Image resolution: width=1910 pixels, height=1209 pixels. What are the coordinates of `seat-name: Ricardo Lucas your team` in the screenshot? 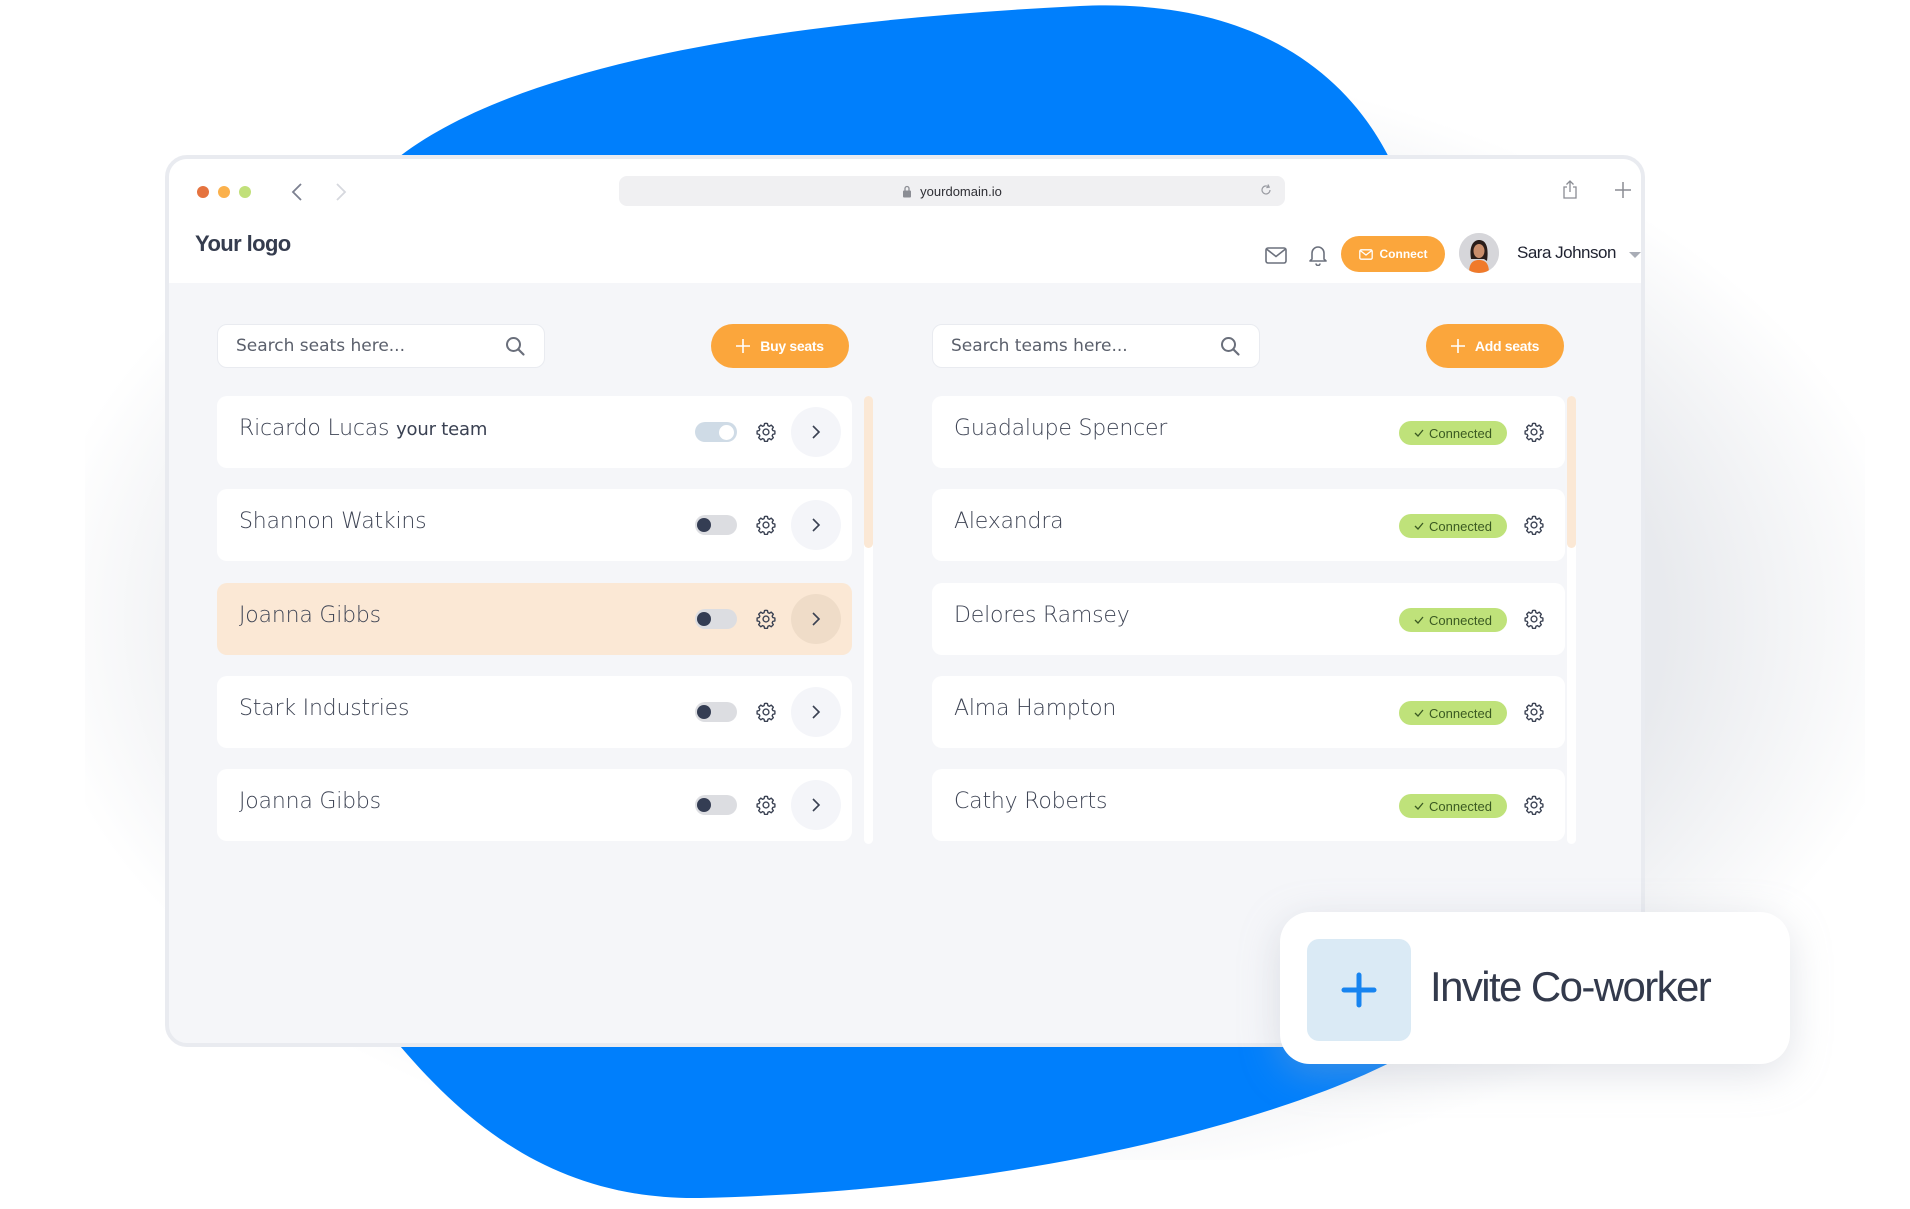 It's located at (363, 428).